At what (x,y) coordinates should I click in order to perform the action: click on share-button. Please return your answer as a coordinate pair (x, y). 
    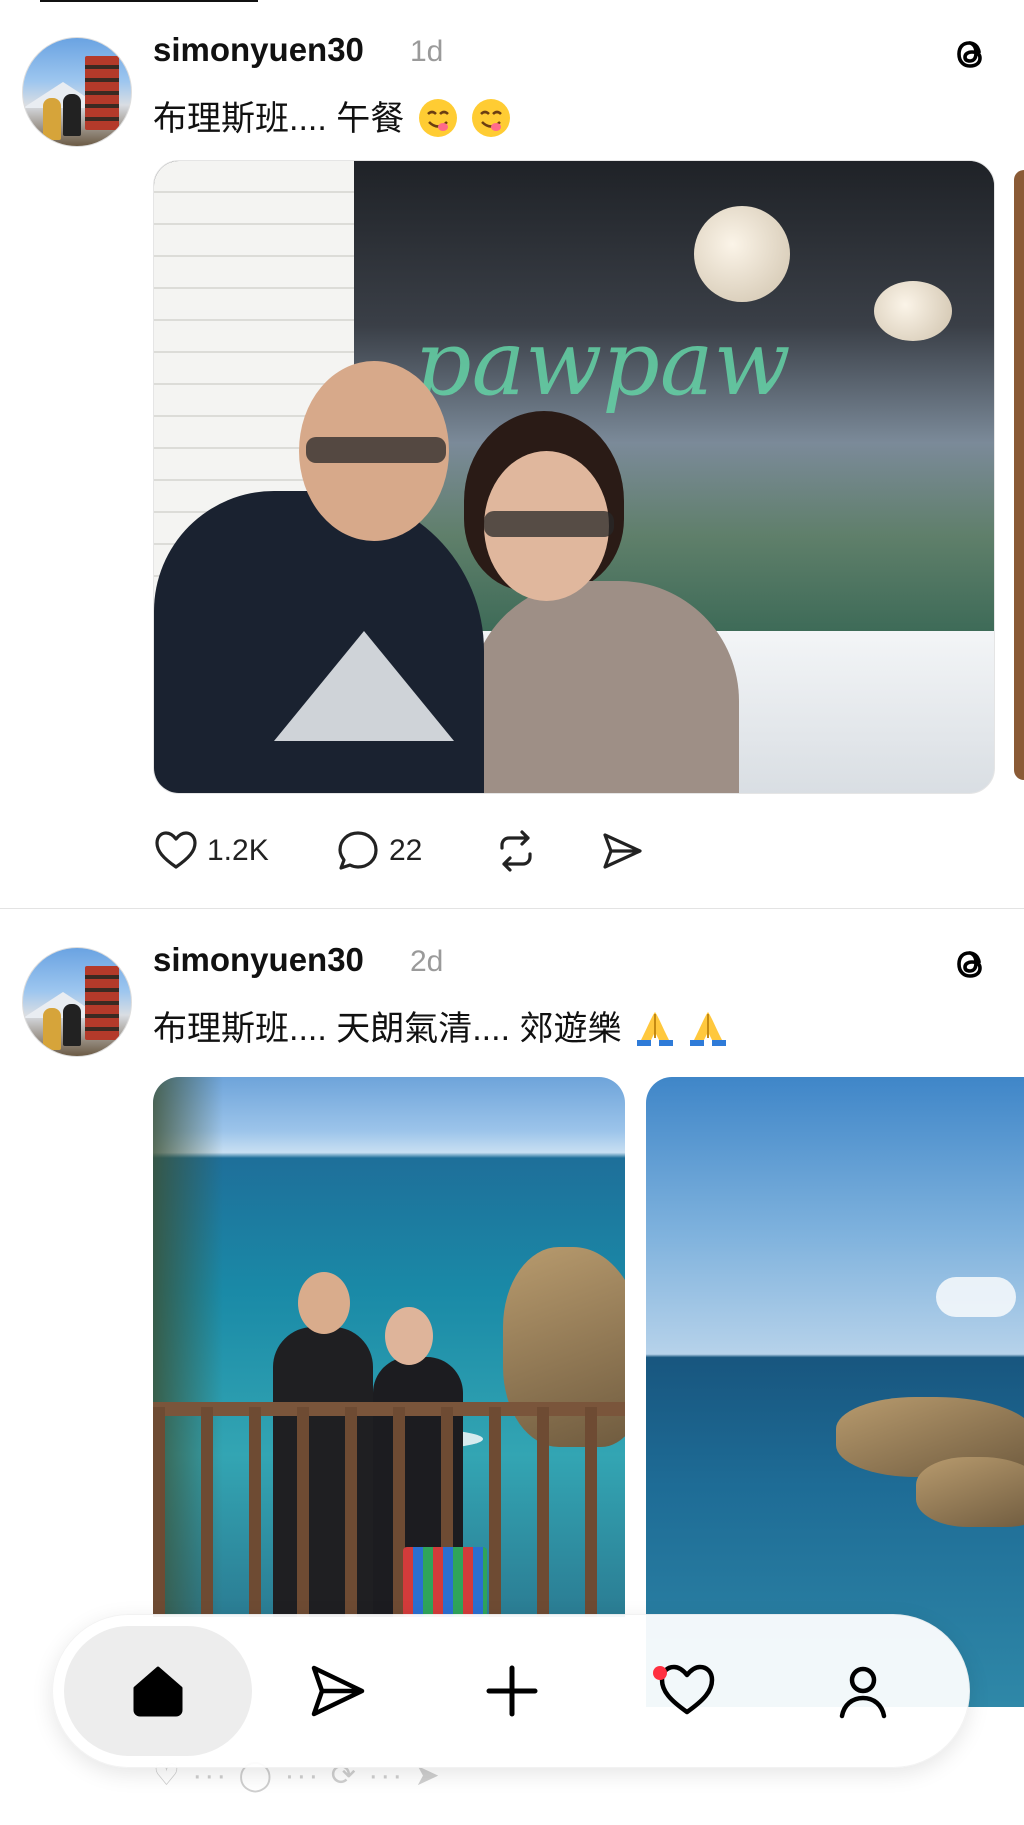
    Looking at the image, I should click on (622, 851).